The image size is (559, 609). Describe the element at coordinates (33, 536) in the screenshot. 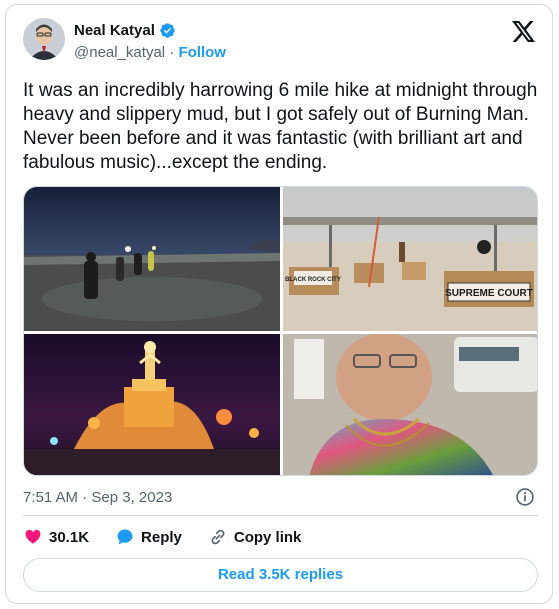

I see `heart-icon` at that location.